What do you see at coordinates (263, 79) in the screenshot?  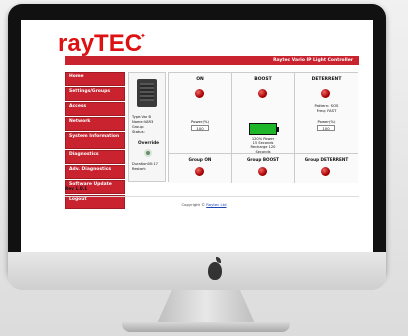 I see `column-header-boost: BOOST` at bounding box center [263, 79].